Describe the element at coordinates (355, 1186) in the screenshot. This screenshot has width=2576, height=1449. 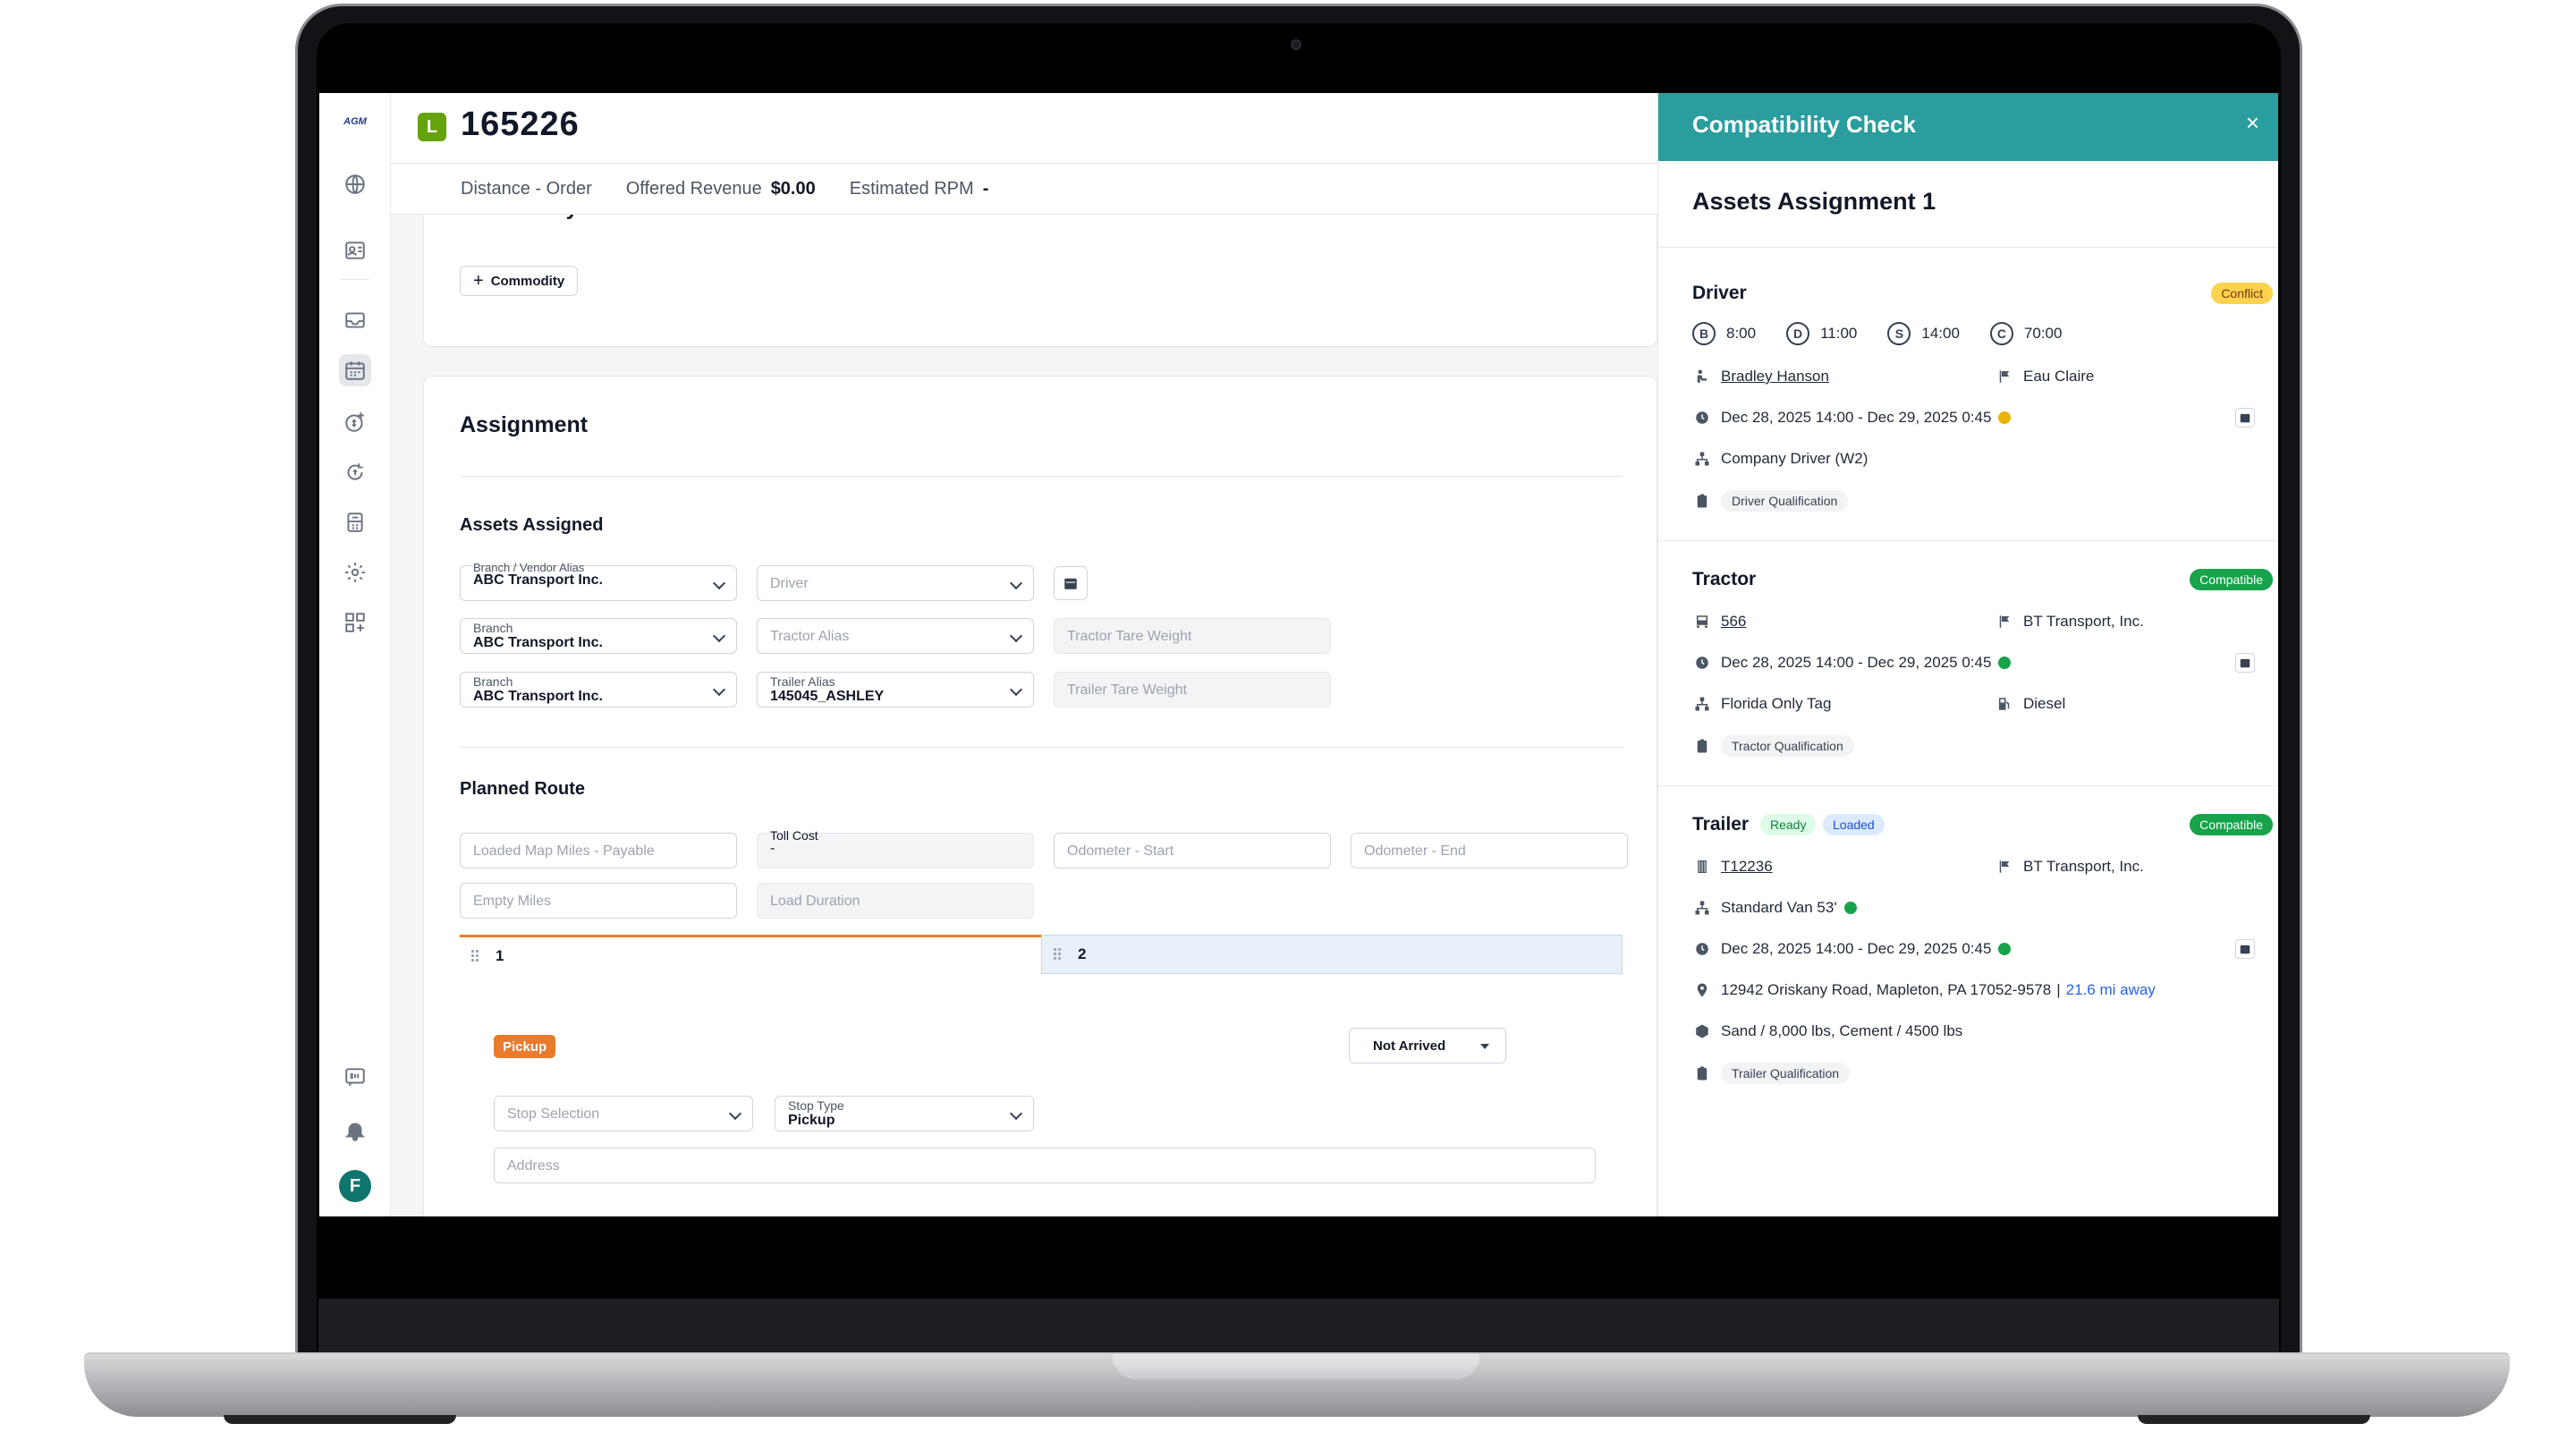
I see `avatar: F` at that location.